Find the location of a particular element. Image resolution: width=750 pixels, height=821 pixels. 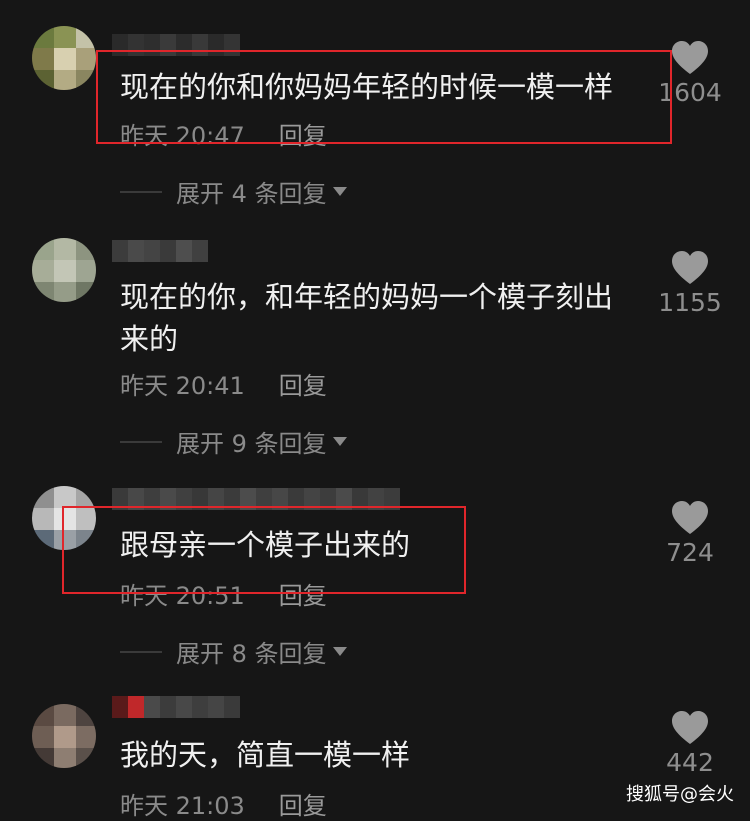

expand-replies-label: 展开 9 条回复 is located at coordinates (251, 444).